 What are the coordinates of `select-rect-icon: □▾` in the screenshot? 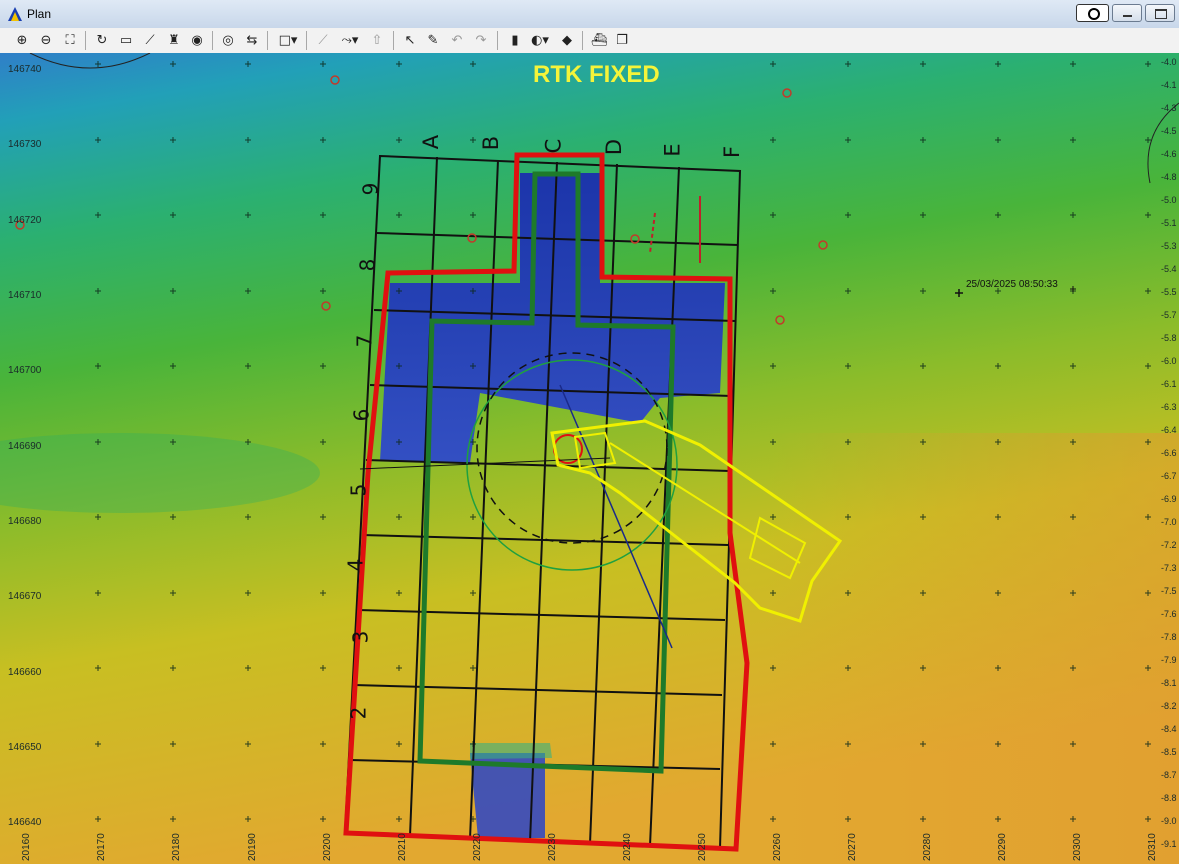 It's located at (288, 40).